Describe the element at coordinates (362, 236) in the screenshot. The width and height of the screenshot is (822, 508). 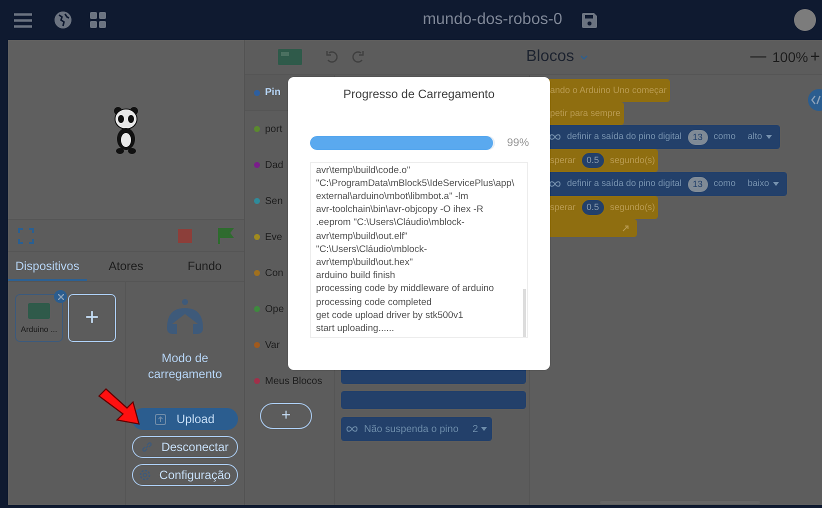
I see `log-line: avr\temp\build\out.elf"` at that location.